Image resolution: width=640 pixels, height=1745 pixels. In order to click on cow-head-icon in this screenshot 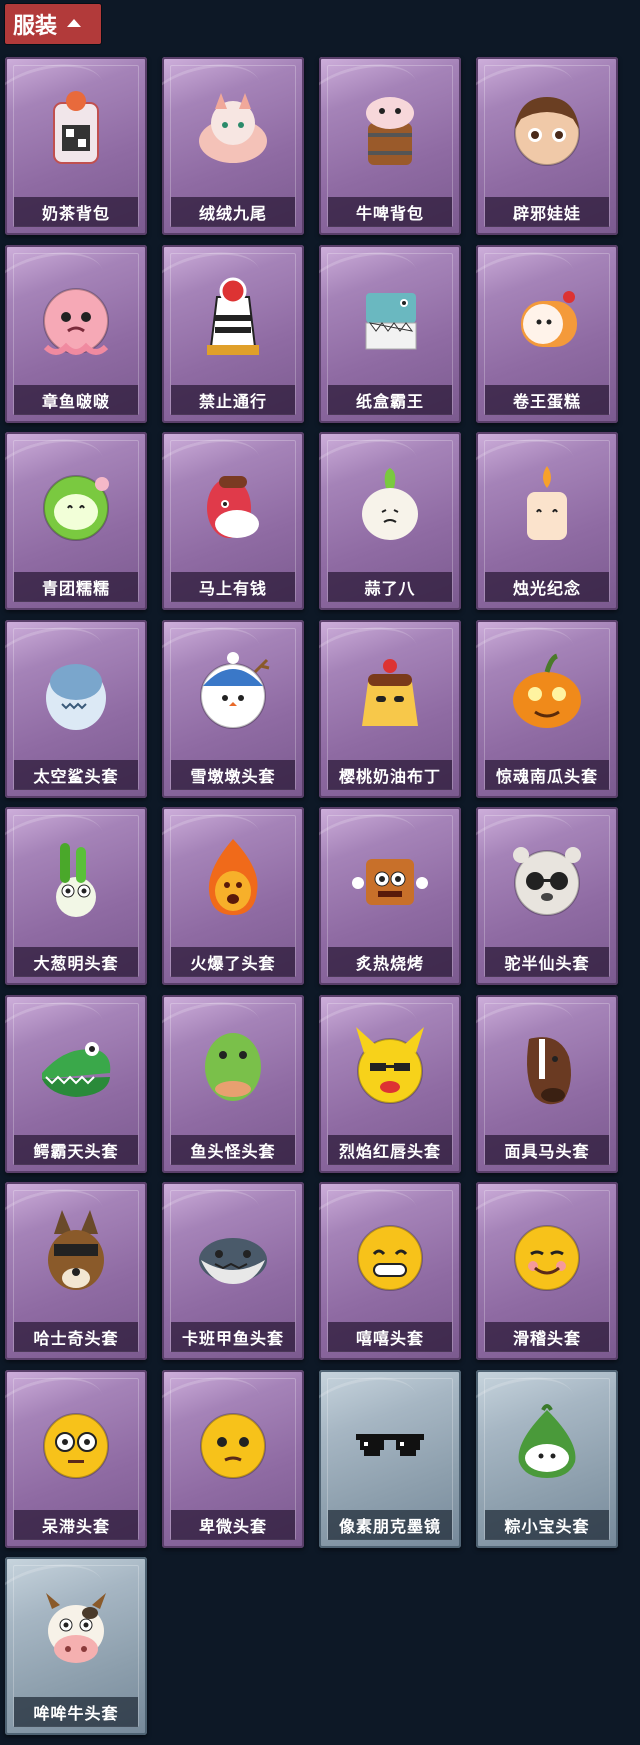, I will do `click(76, 1627)`.